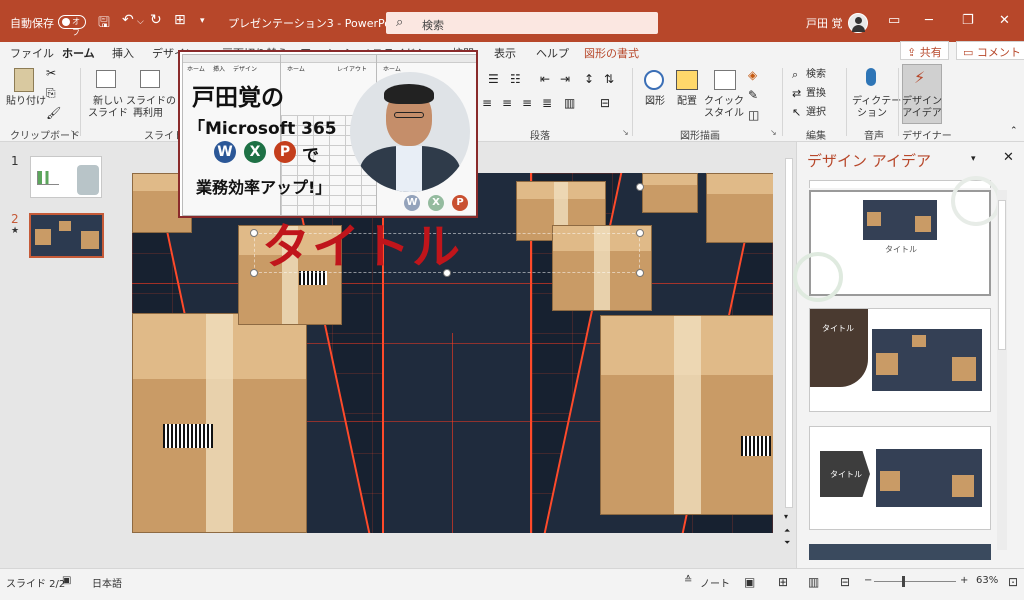  Describe the element at coordinates (507, 103) in the screenshot. I see `align-center-icon: ≡` at that location.